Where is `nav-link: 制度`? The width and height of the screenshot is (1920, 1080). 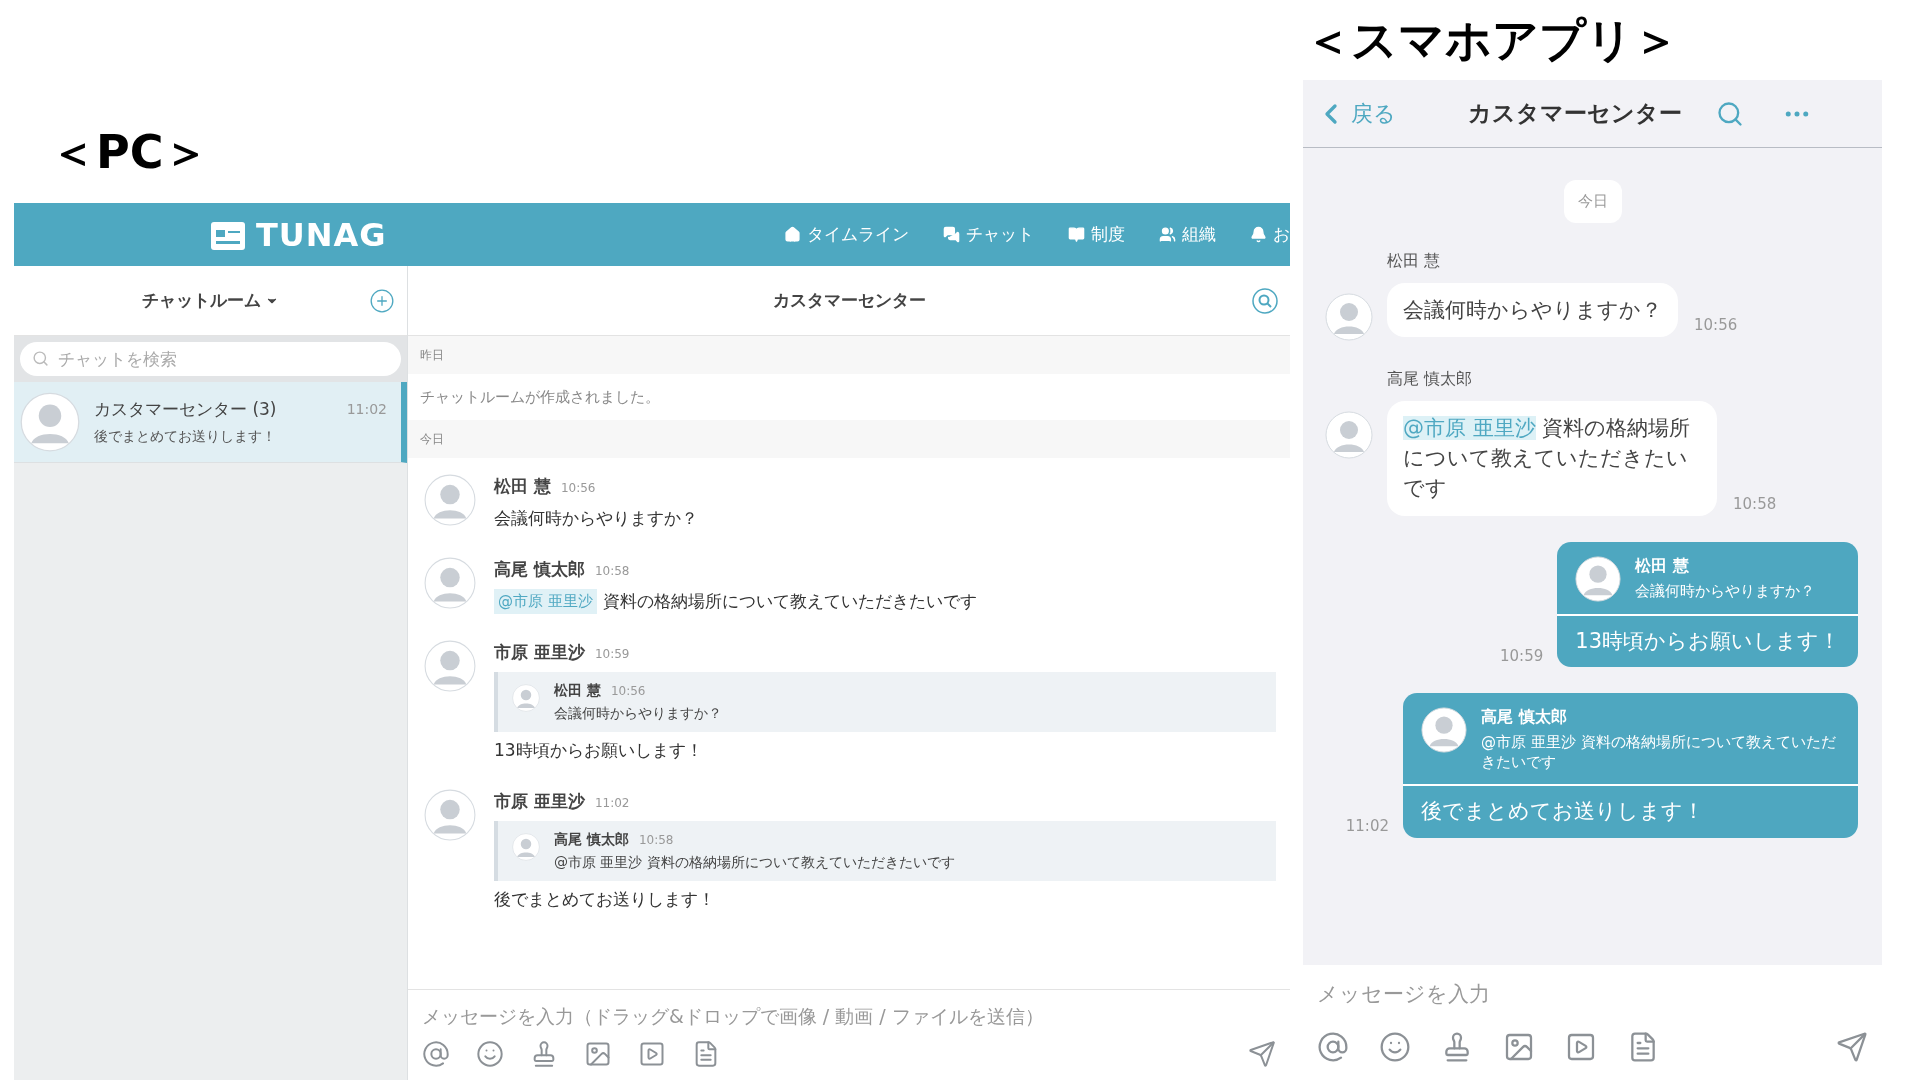 nav-link: 制度 is located at coordinates (1096, 234).